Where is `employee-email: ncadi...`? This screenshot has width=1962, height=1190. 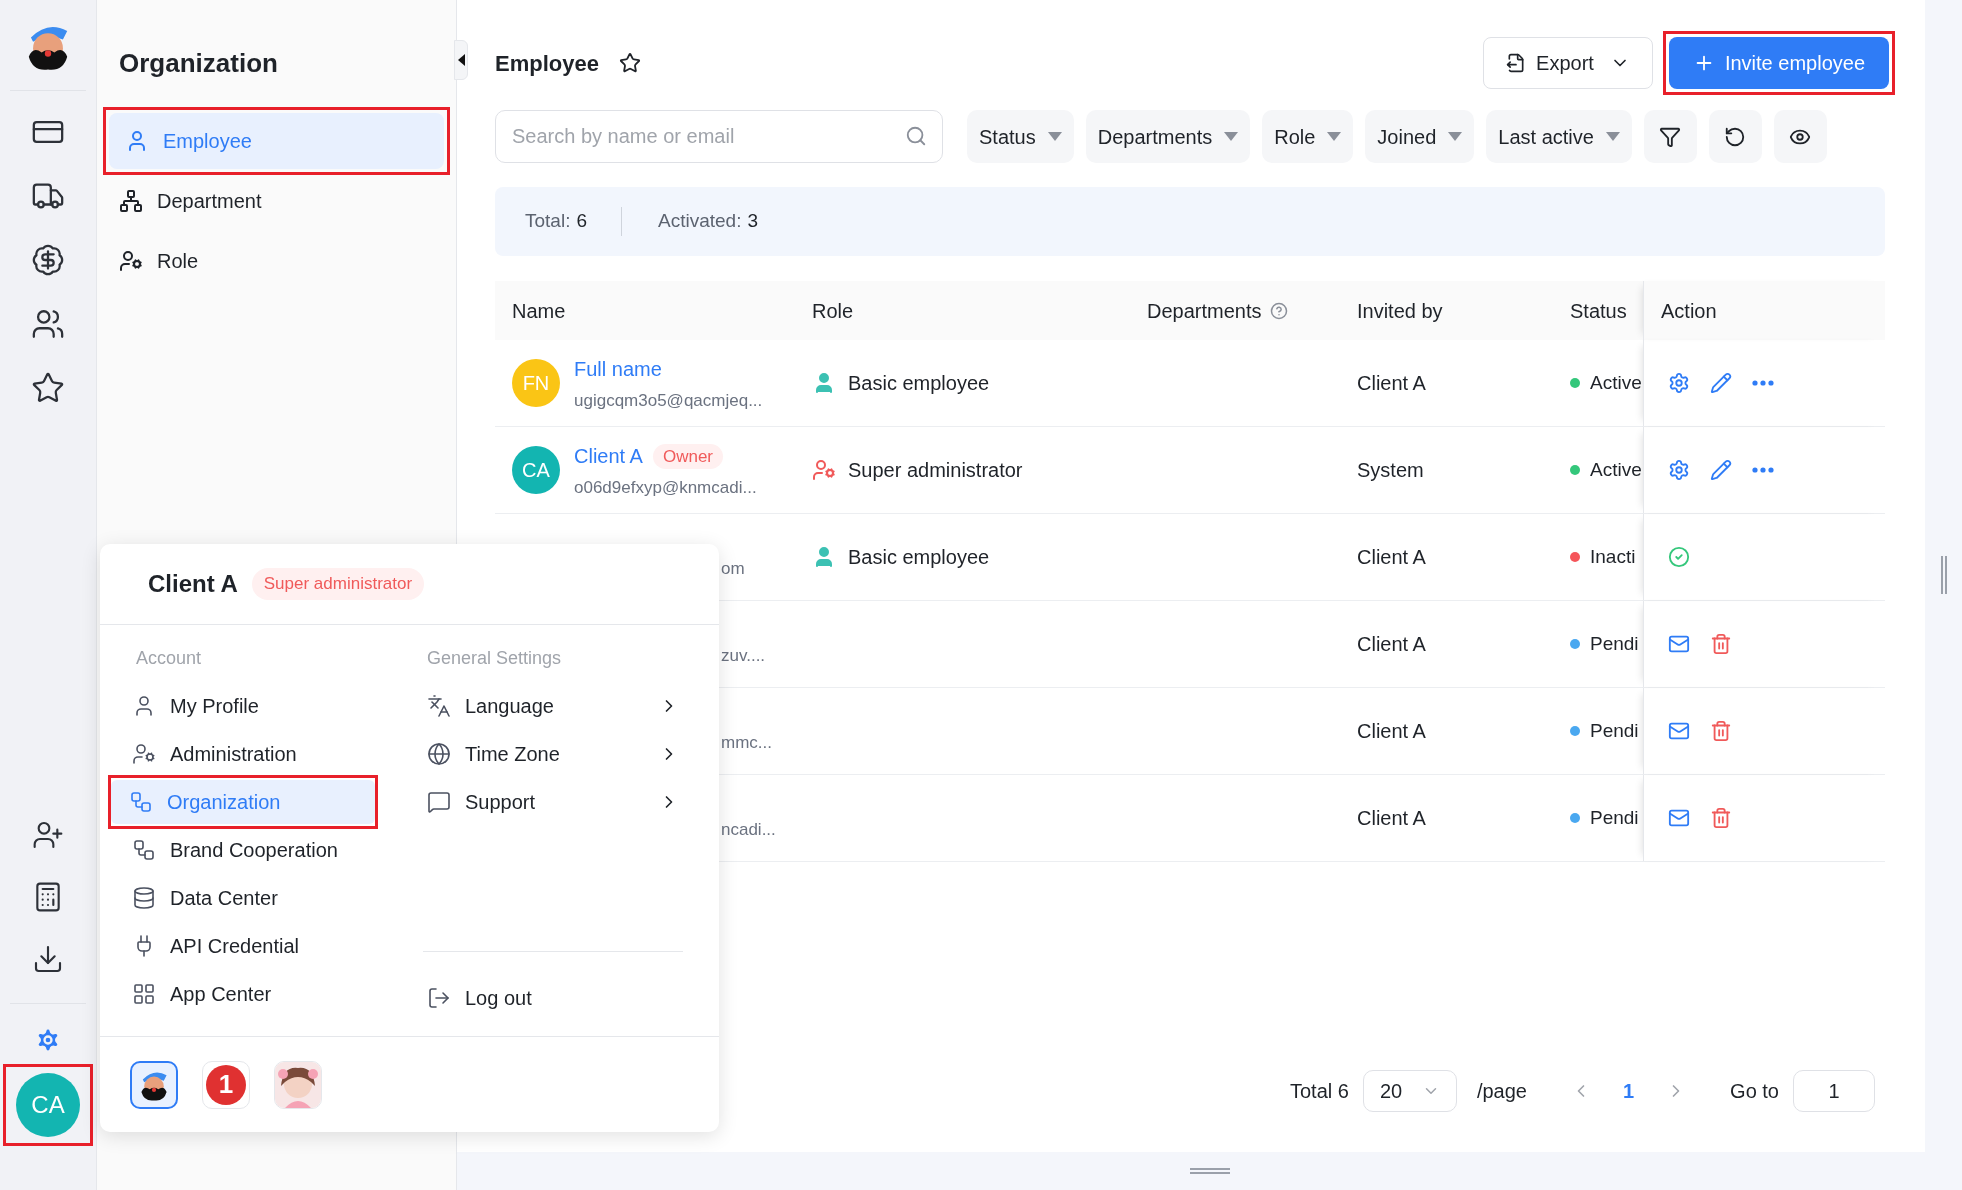
employee-email: ncadi... is located at coordinates (748, 830).